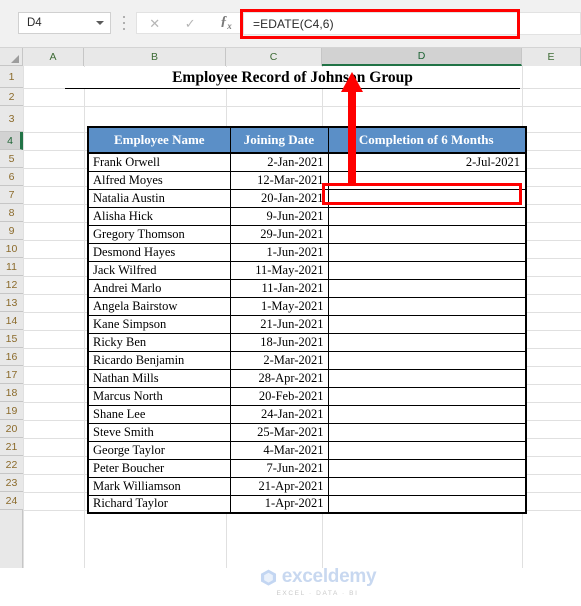  Describe the element at coordinates (279, 504) in the screenshot. I see `cell-joining-date: 1-Apr-2021` at that location.